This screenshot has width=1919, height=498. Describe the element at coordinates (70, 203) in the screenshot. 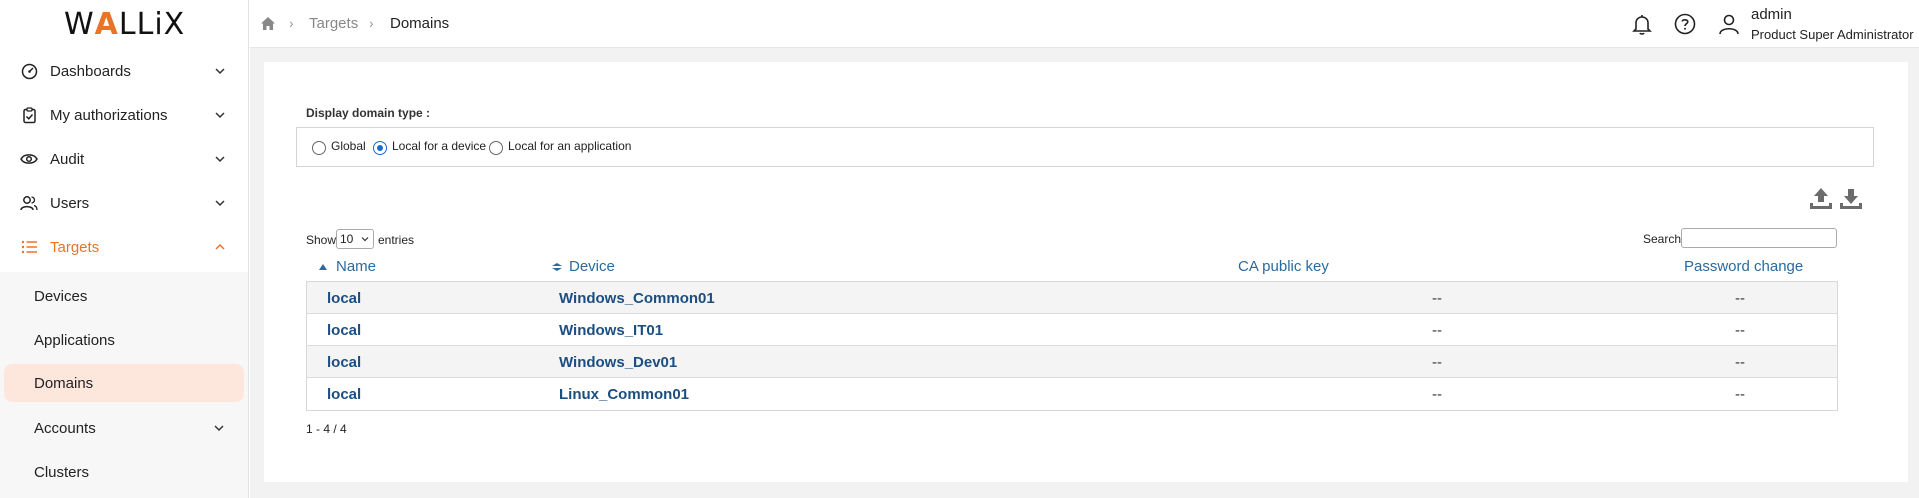

I see `sidebar-item-label: Users` at that location.